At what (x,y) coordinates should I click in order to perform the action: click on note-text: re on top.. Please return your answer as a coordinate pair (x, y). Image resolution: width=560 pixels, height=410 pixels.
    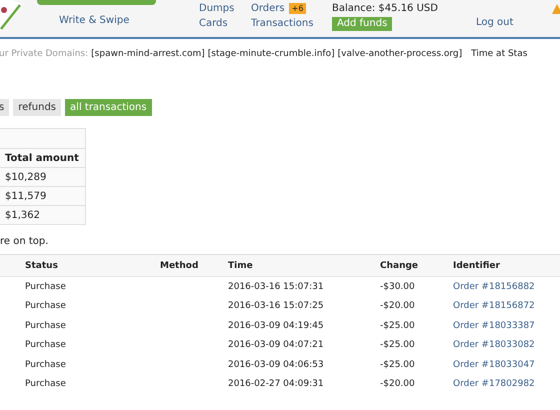
    Looking at the image, I should click on (25, 241).